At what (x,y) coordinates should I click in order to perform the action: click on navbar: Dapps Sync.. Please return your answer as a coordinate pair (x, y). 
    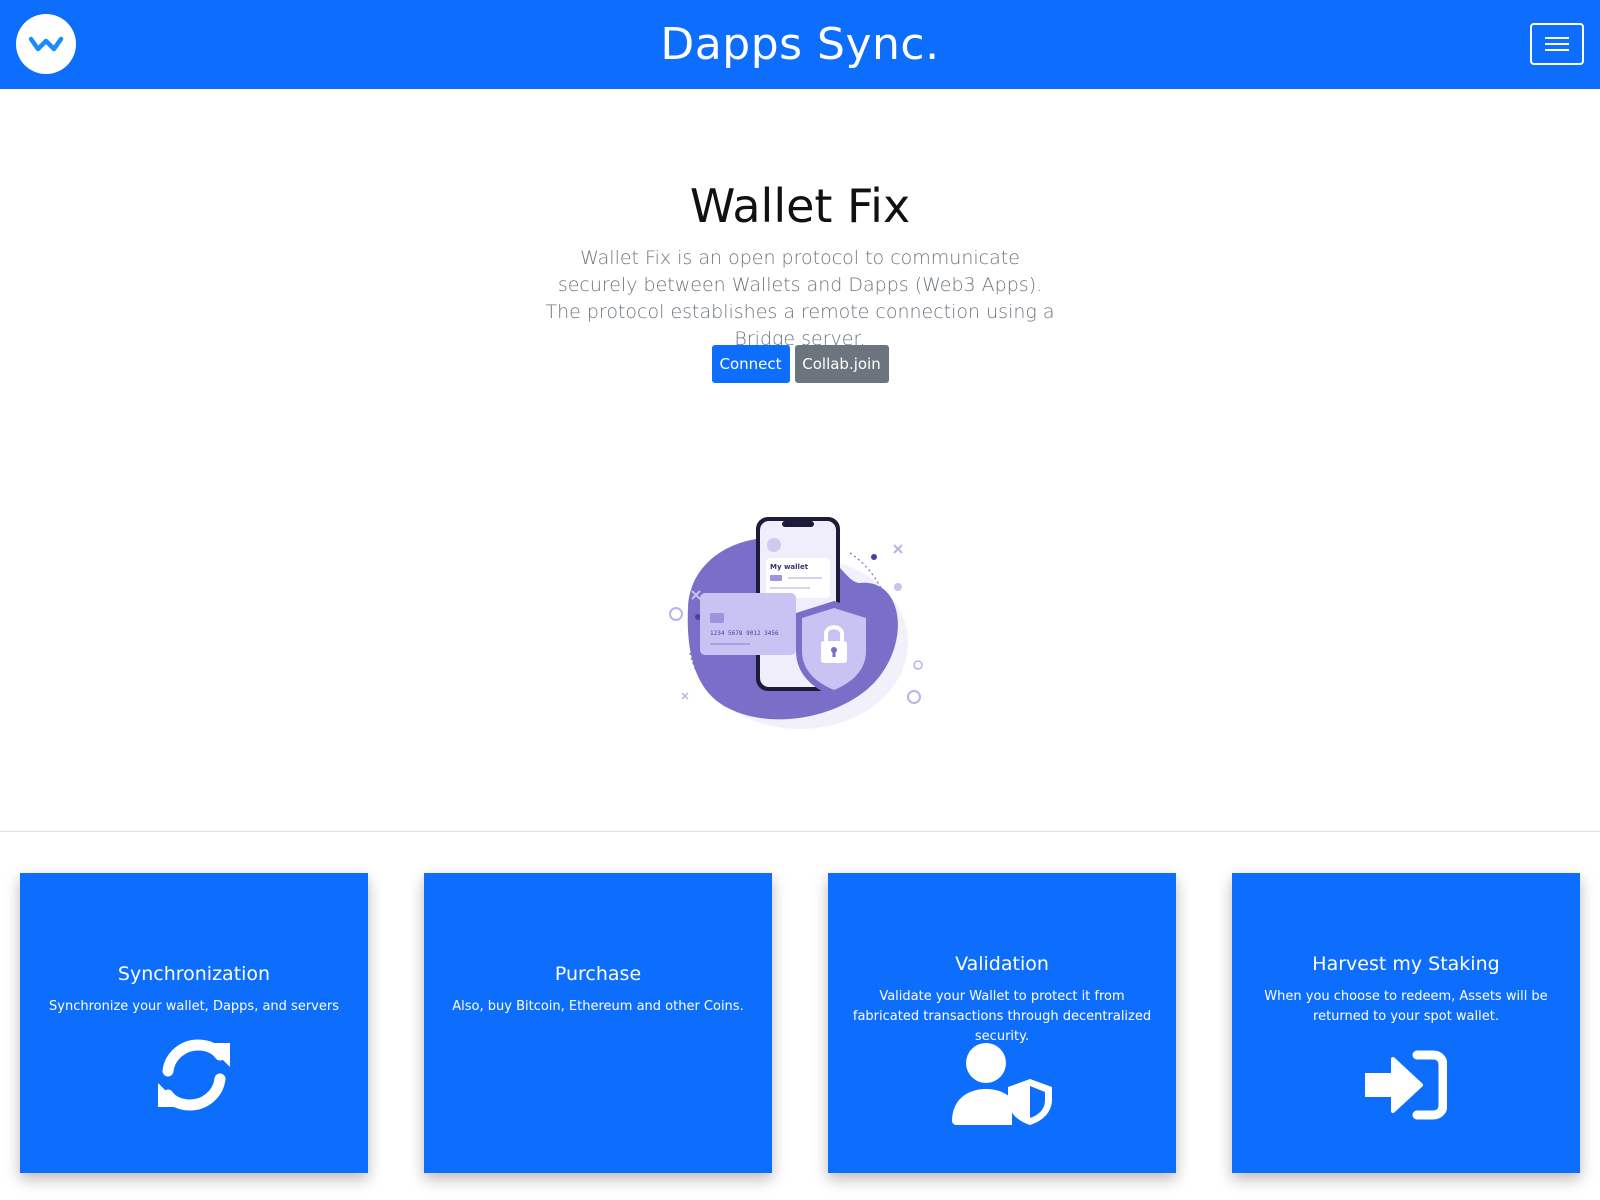
    Looking at the image, I should click on (800, 44).